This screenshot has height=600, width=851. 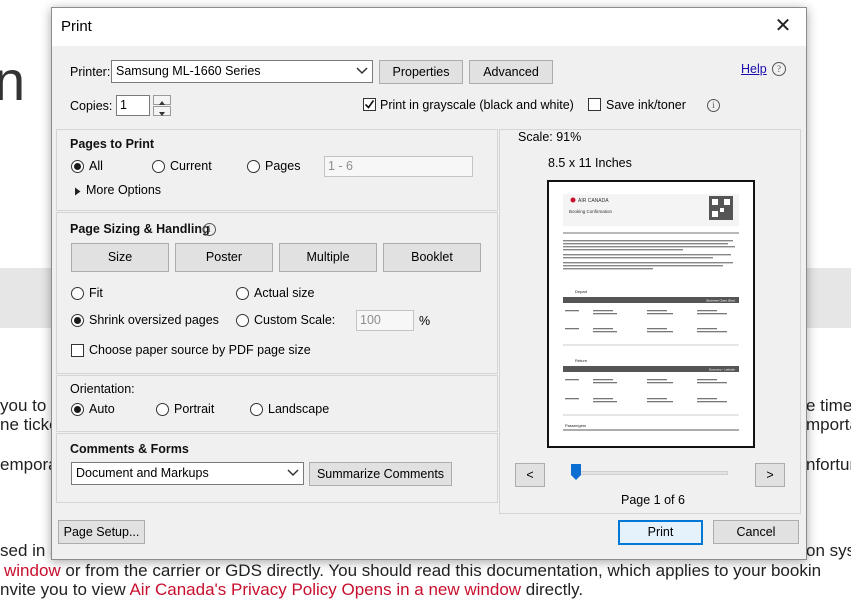 What do you see at coordinates (828, 550) in the screenshot?
I see `background-text: on sys` at bounding box center [828, 550].